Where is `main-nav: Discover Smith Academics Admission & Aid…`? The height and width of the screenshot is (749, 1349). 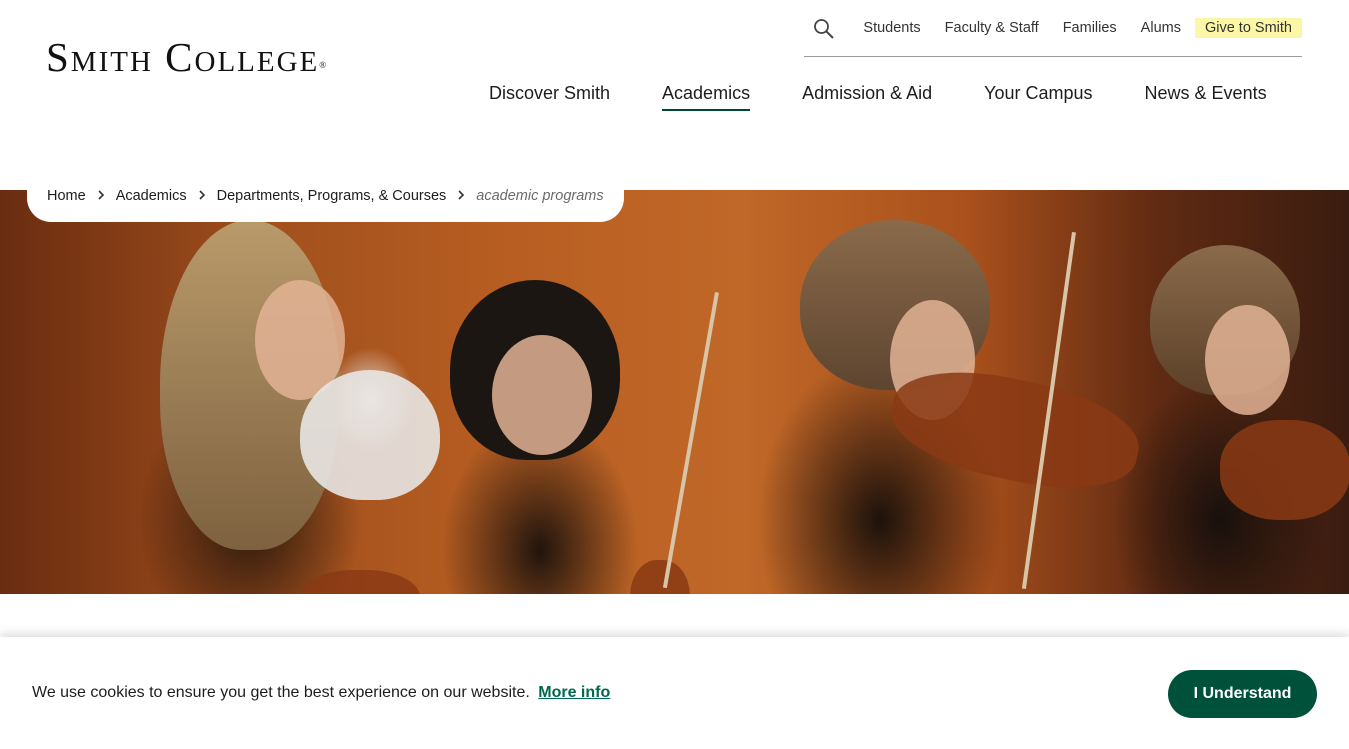
main-nav: Discover Smith Academics Admission & Aid… is located at coordinates (878, 97).